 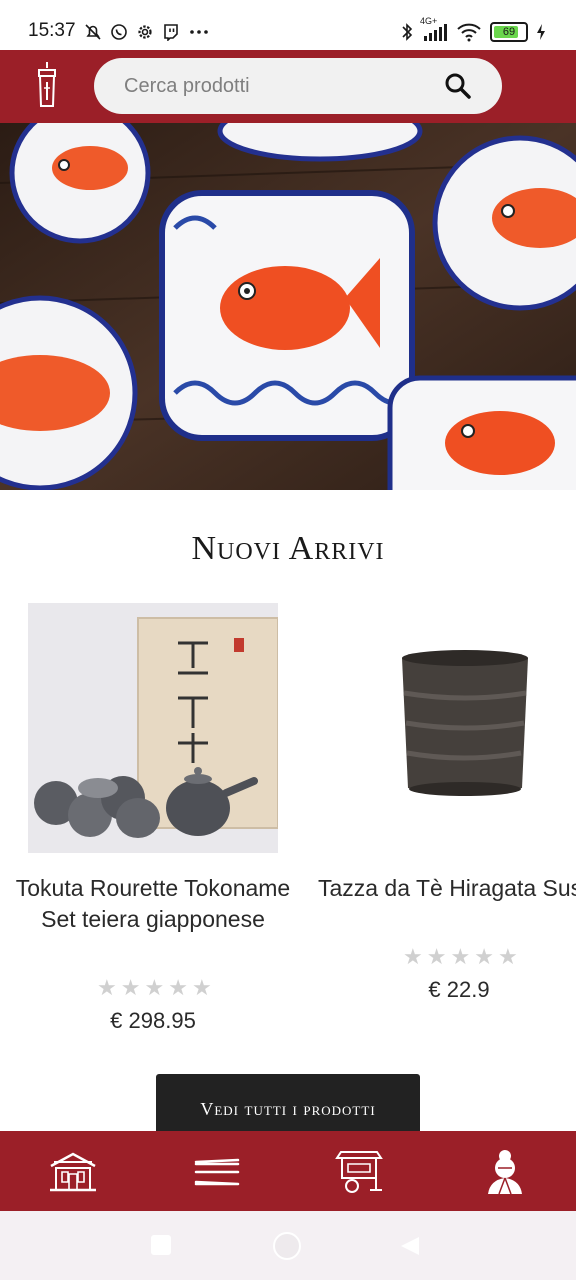 I want to click on back-triangle-icon, so click(x=410, y=1248).